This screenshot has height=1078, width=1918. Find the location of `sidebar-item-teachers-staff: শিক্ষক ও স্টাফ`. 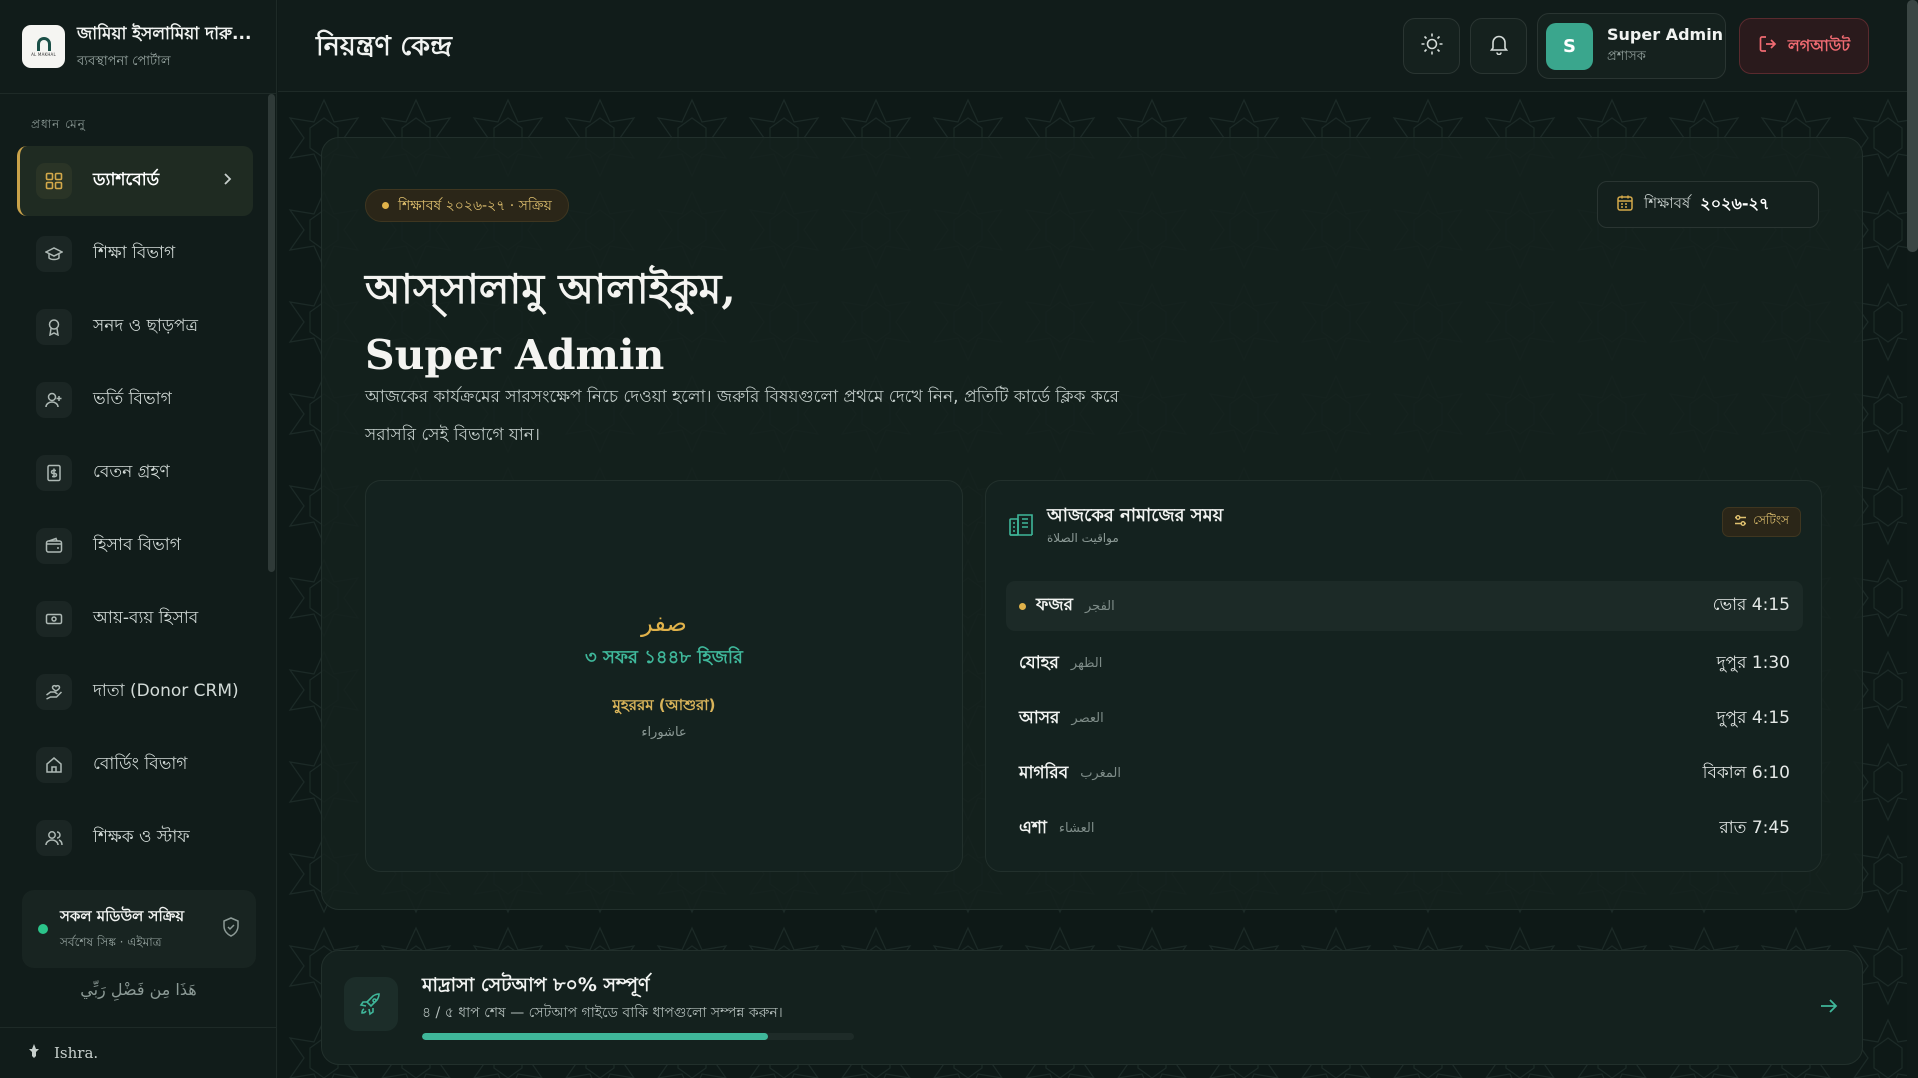

sidebar-item-teachers-staff: শিক্ষক ও স্টাফ is located at coordinates (135, 838).